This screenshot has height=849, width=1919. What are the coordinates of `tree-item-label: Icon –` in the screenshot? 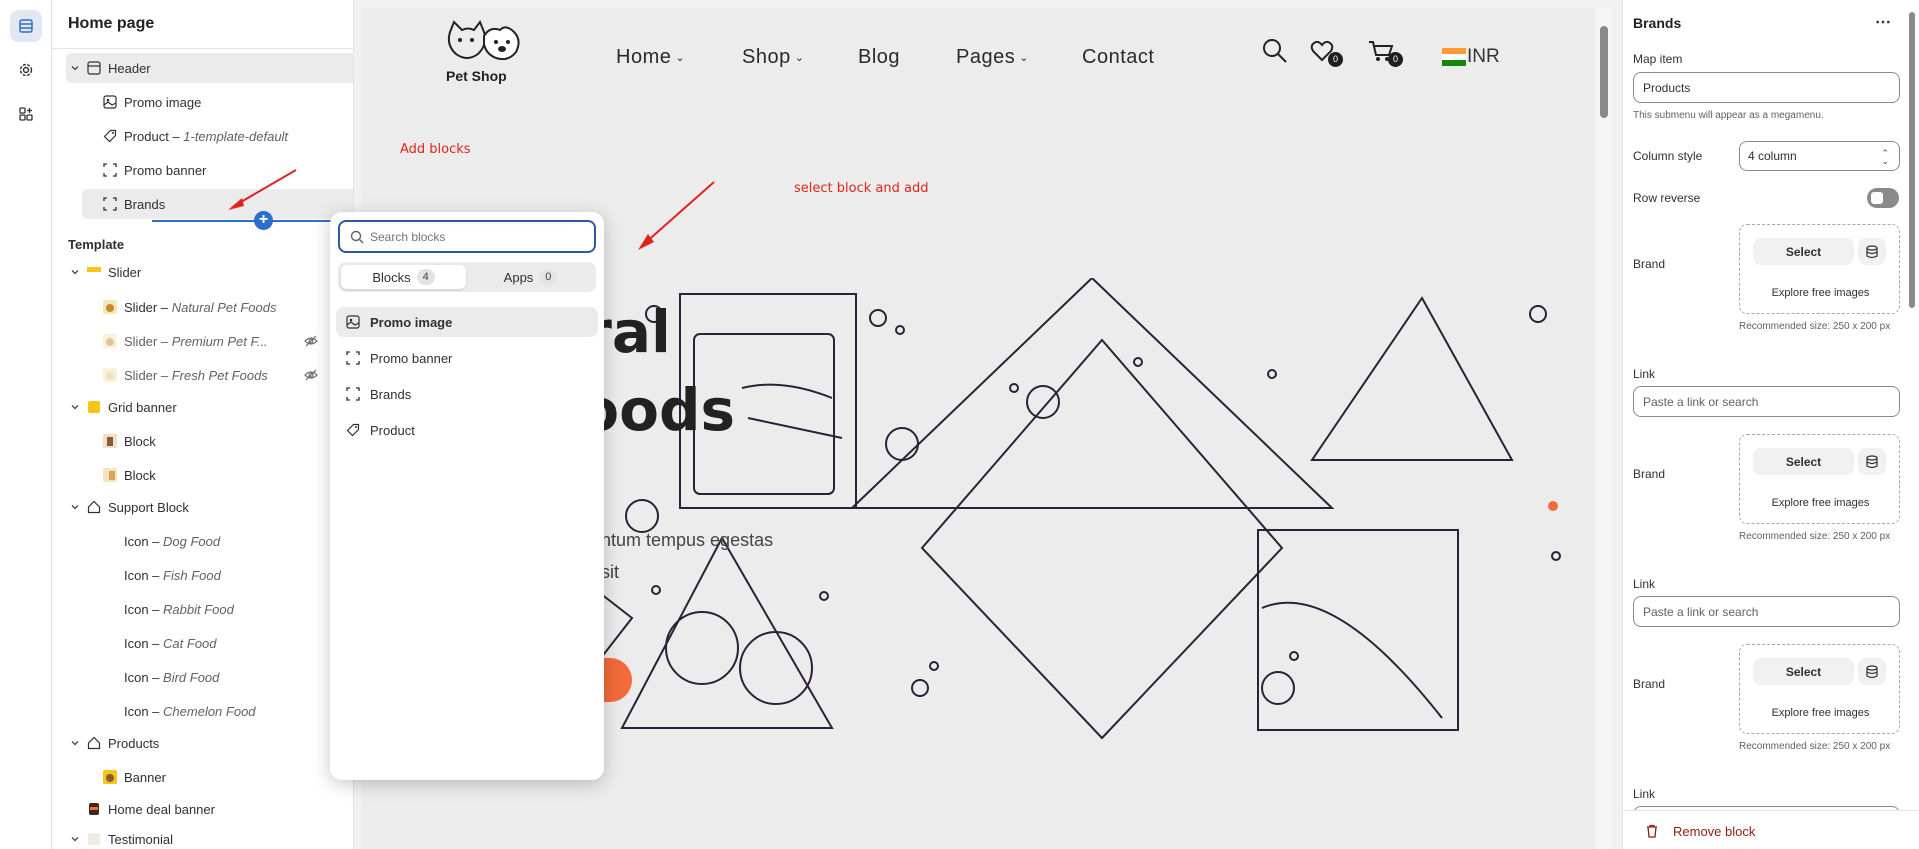 It's located at (144, 609).